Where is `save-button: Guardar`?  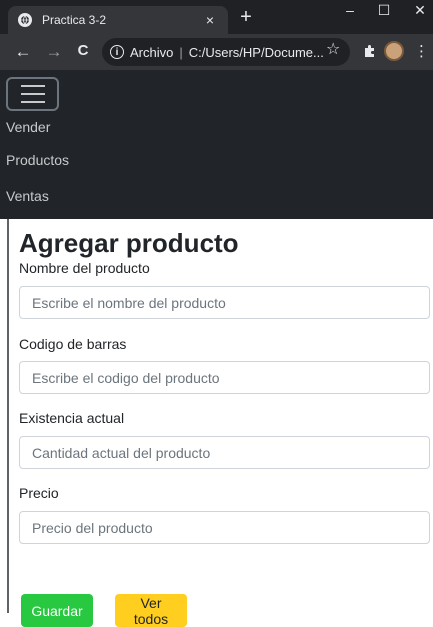
save-button: Guardar is located at coordinates (57, 610).